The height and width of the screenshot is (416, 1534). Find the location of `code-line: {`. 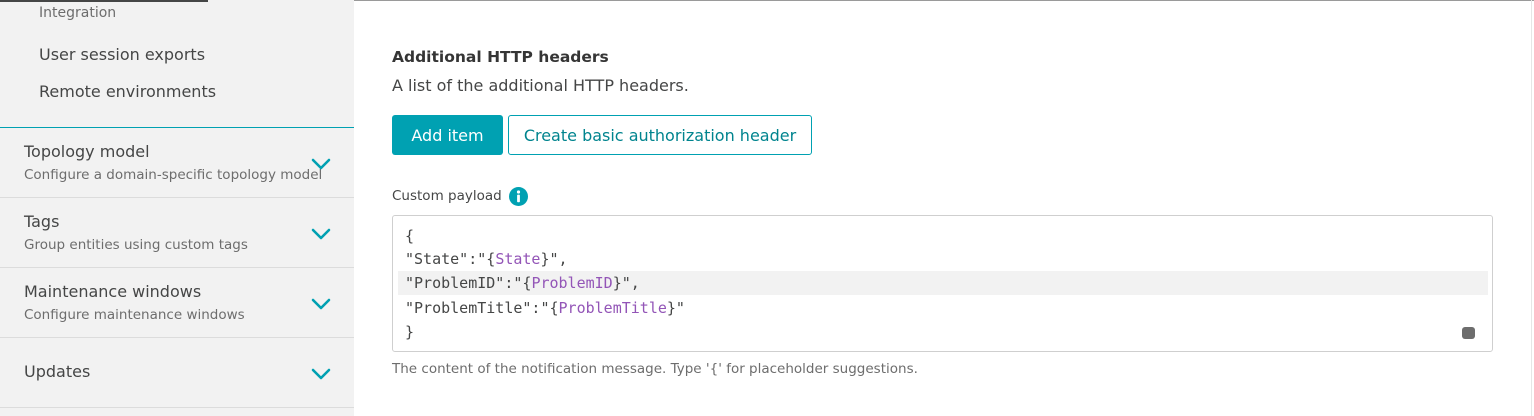

code-line: { is located at coordinates (410, 236).